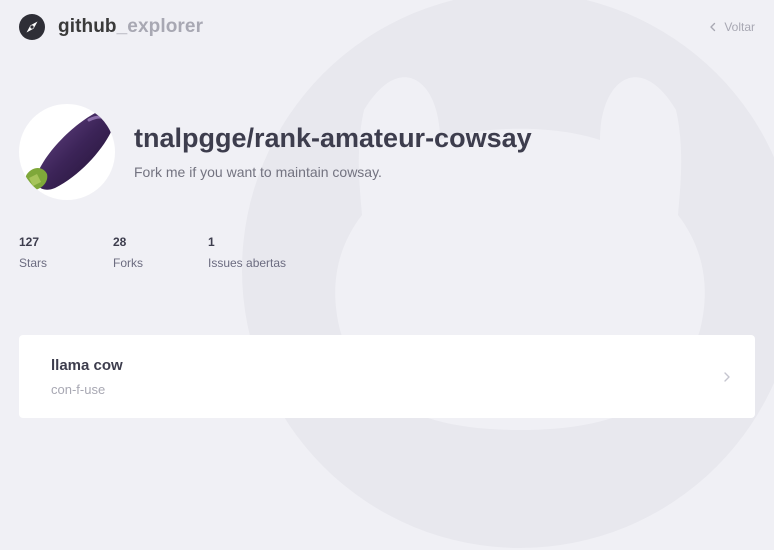 The image size is (774, 550). What do you see at coordinates (713, 27) in the screenshot?
I see `chevron-left-icon` at bounding box center [713, 27].